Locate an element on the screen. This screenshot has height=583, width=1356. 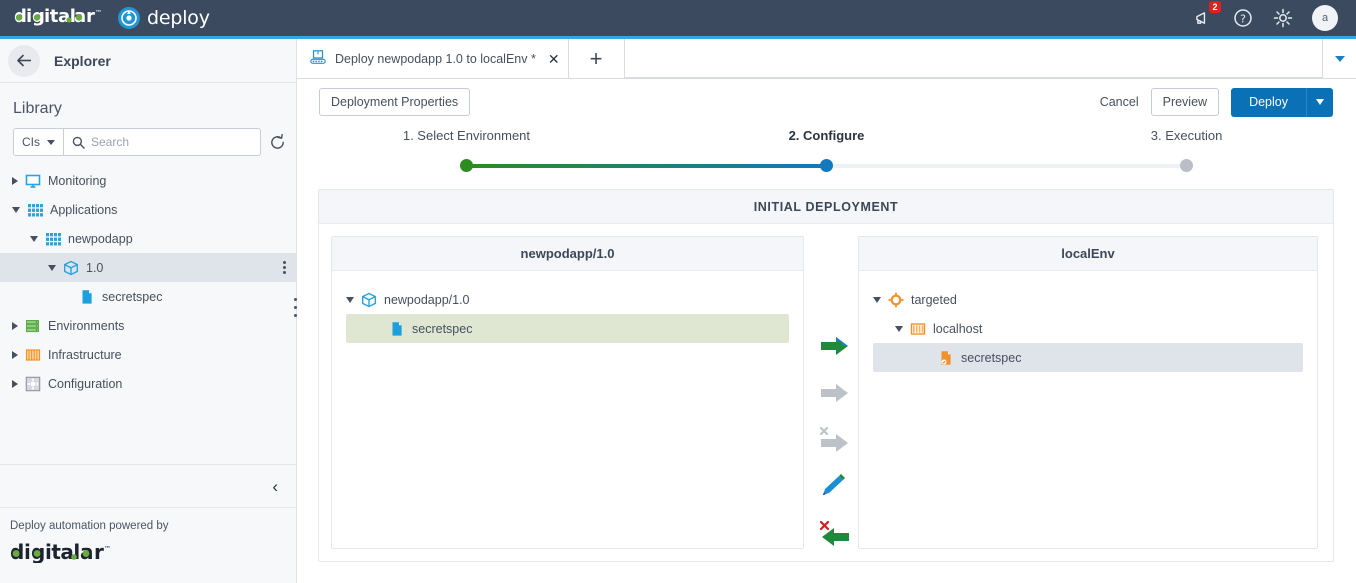
ci-type-dropdown: CIs is located at coordinates (39, 142).